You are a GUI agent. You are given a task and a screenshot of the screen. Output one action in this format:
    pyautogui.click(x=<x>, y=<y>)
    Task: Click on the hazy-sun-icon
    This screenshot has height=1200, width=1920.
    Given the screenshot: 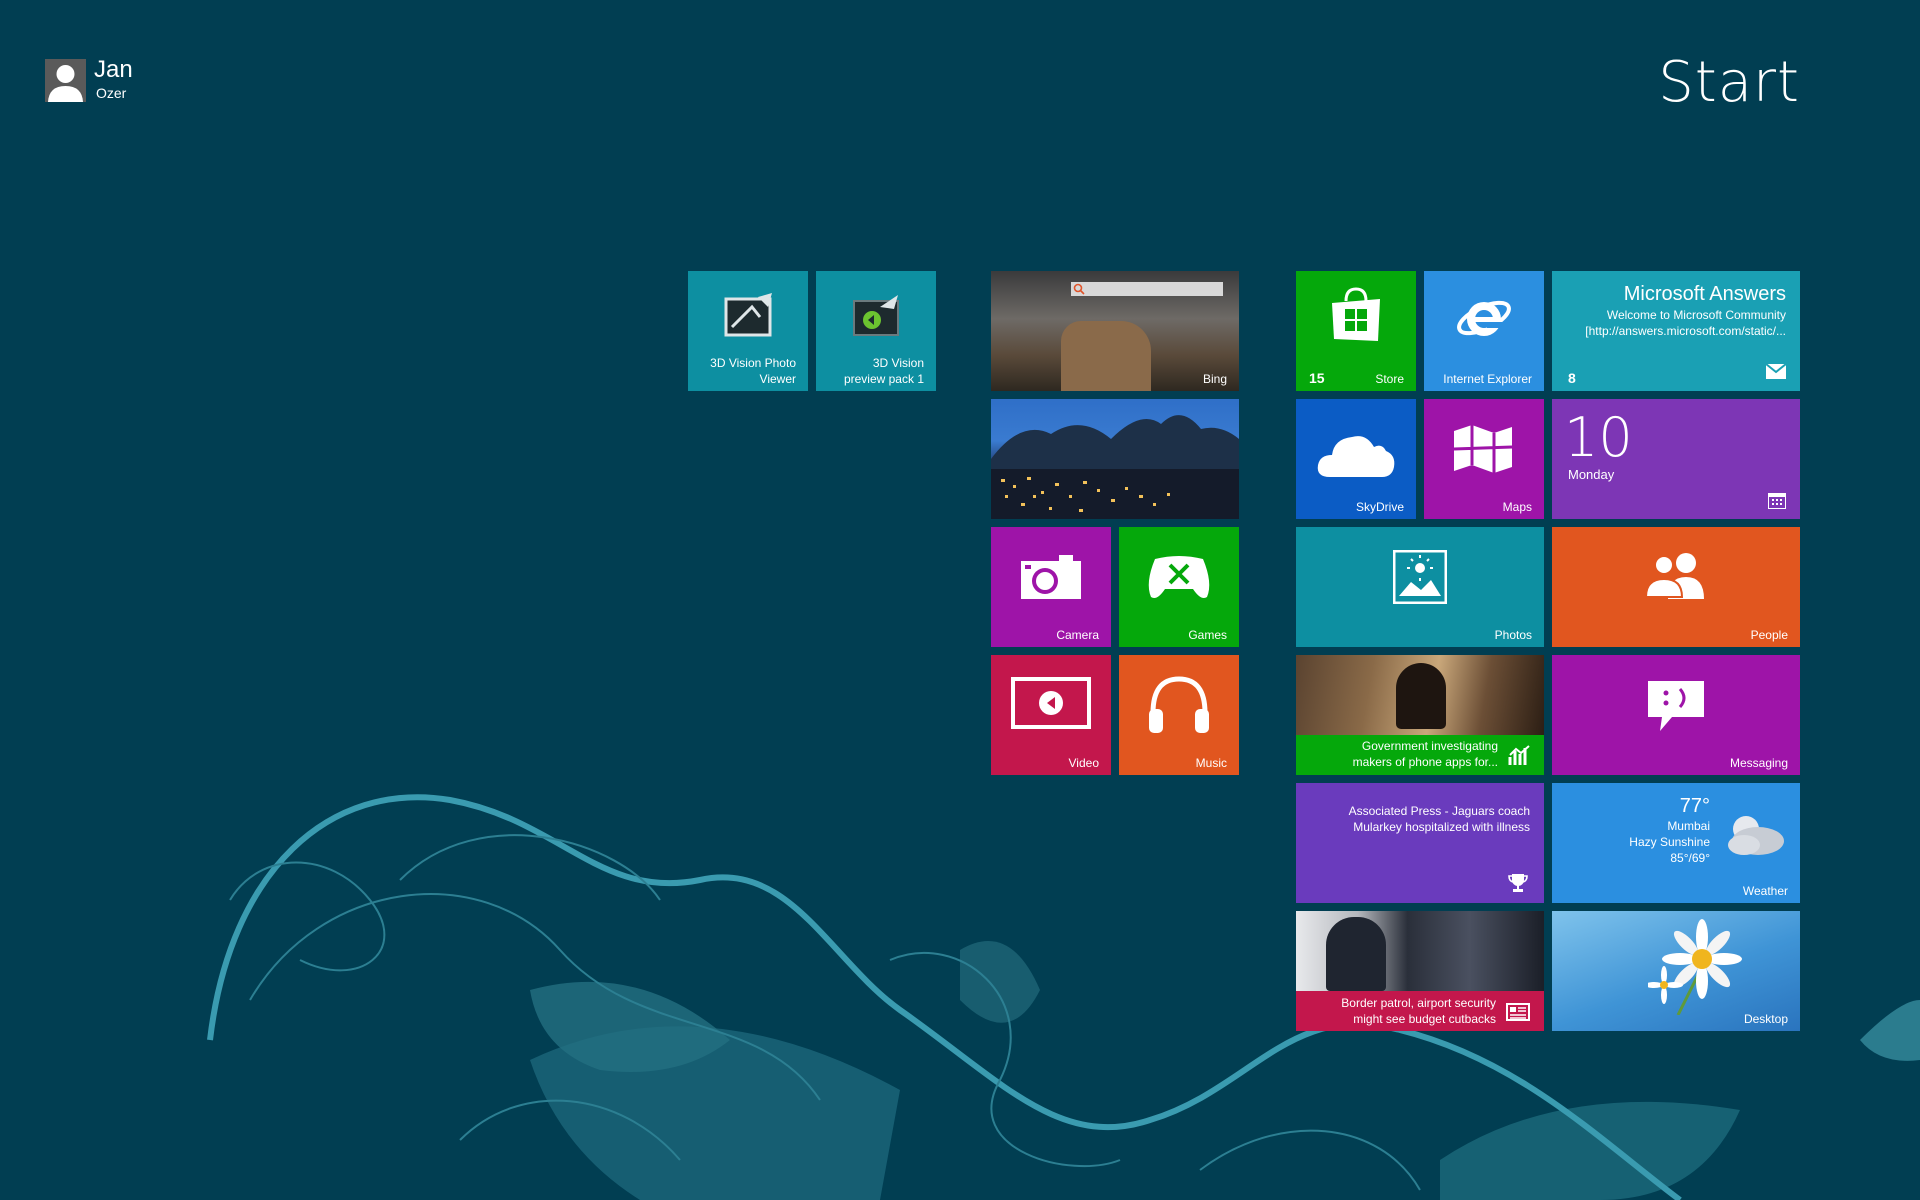 What is the action you would take?
    pyautogui.click(x=1755, y=835)
    